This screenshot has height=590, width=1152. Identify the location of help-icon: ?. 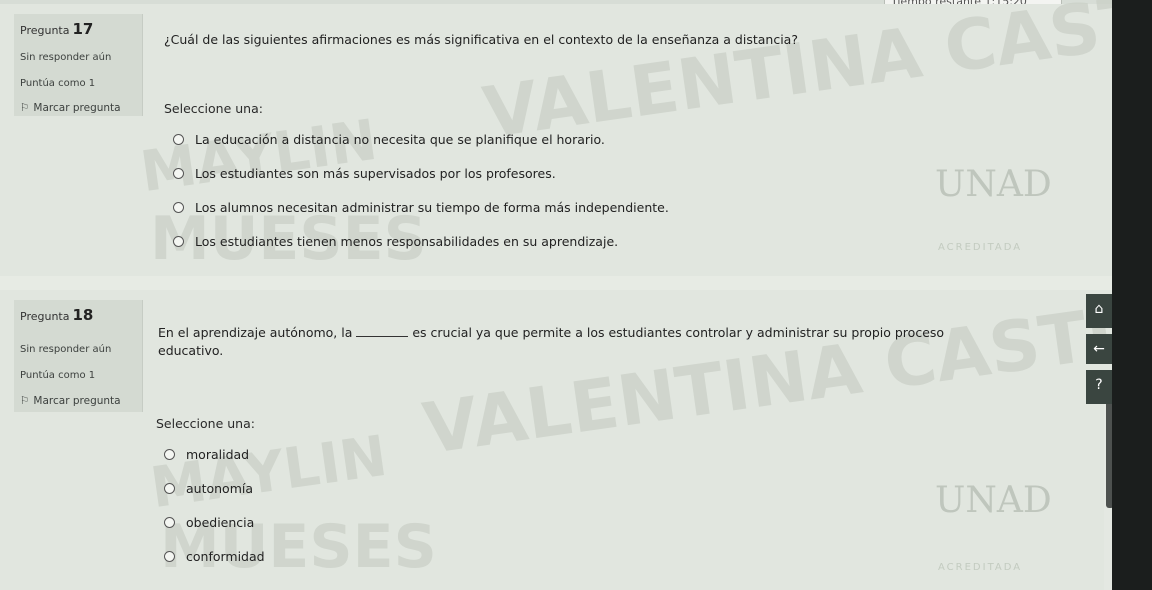
(1099, 385).